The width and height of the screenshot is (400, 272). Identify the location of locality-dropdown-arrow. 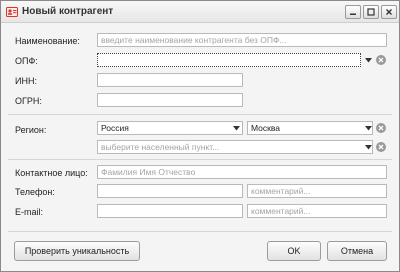
(368, 147).